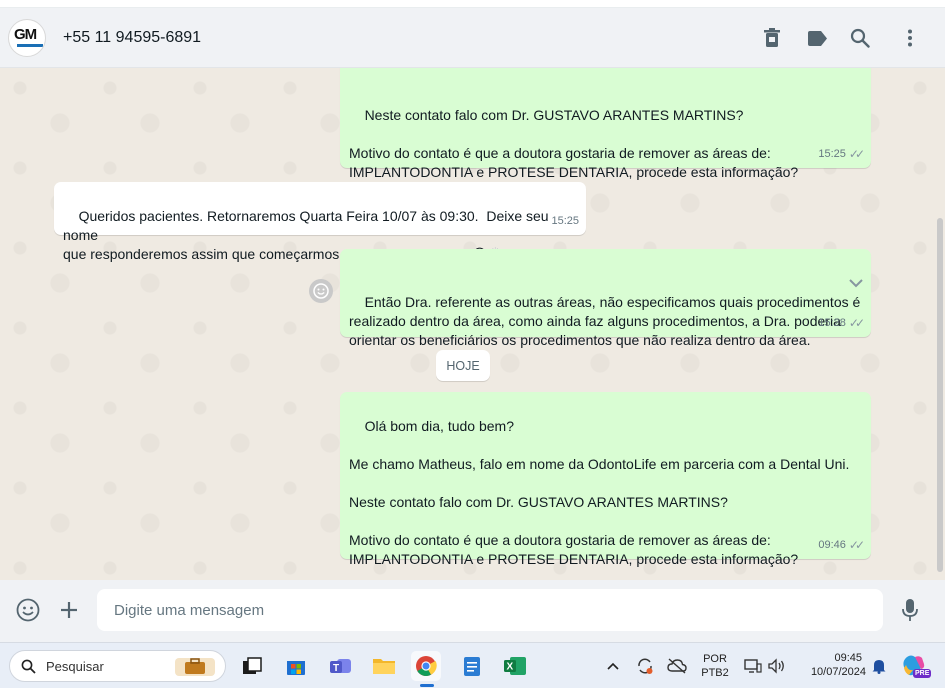 The width and height of the screenshot is (945, 688). Describe the element at coordinates (940, 395) in the screenshot. I see `chat-scrollbar` at that location.